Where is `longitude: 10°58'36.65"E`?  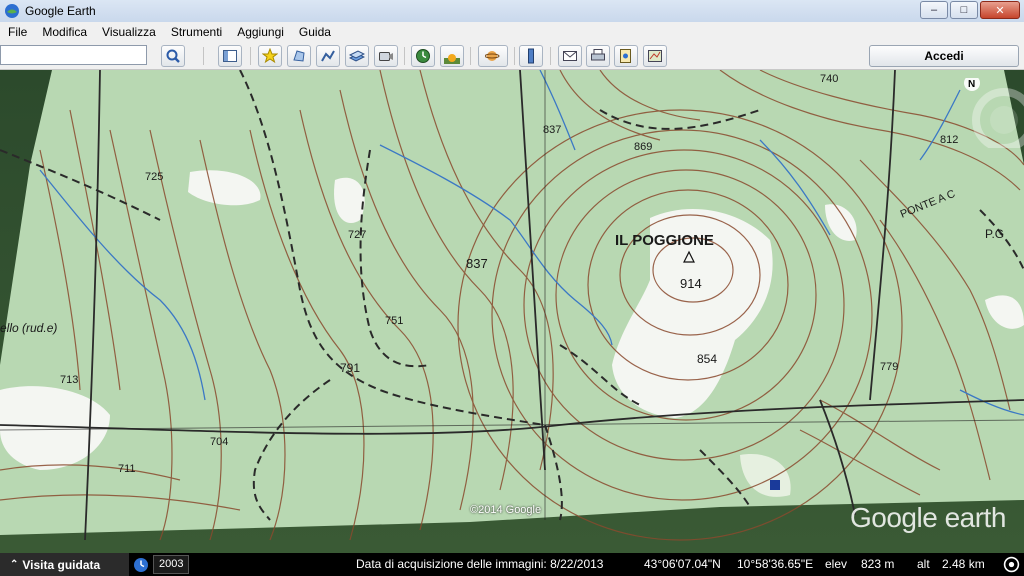
longitude: 10°58'36.65"E is located at coordinates (775, 564).